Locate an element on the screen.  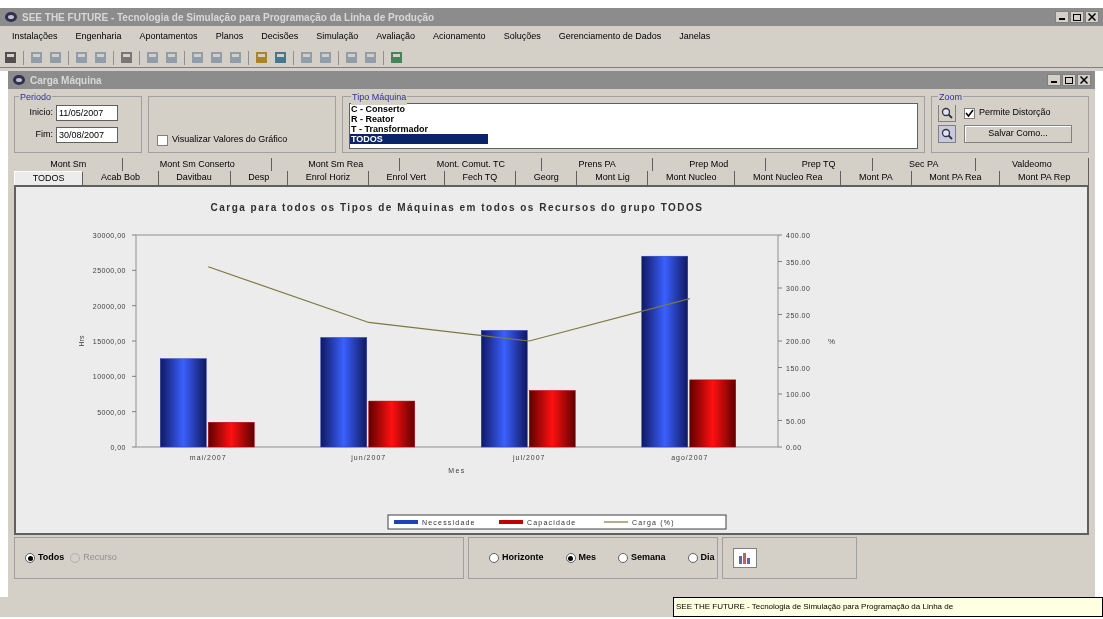
list-item: T - Transformador is located at coordinates (419, 129).